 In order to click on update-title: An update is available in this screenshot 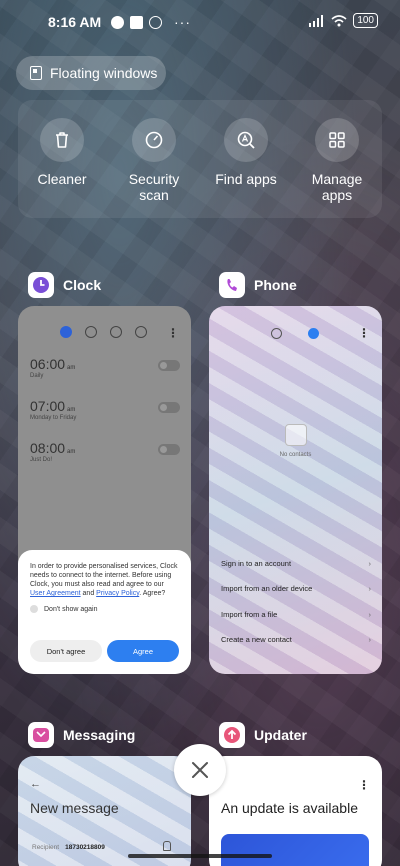, I will do `click(289, 808)`.